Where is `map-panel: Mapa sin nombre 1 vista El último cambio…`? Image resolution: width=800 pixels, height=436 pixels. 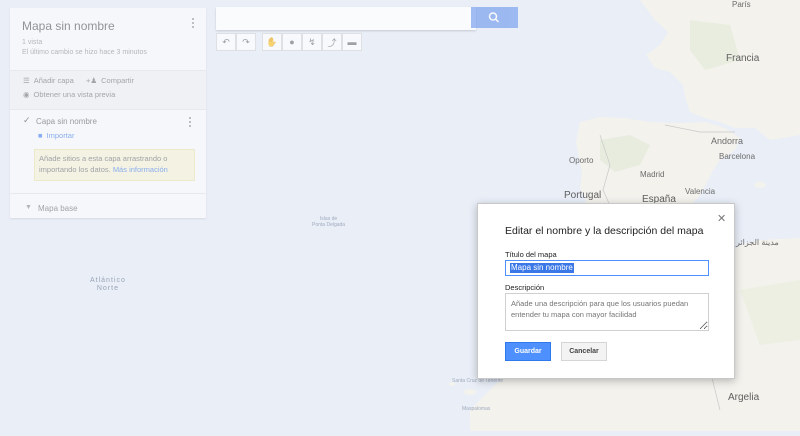
map-panel: Mapa sin nombre 1 vista El último cambio… is located at coordinates (108, 113).